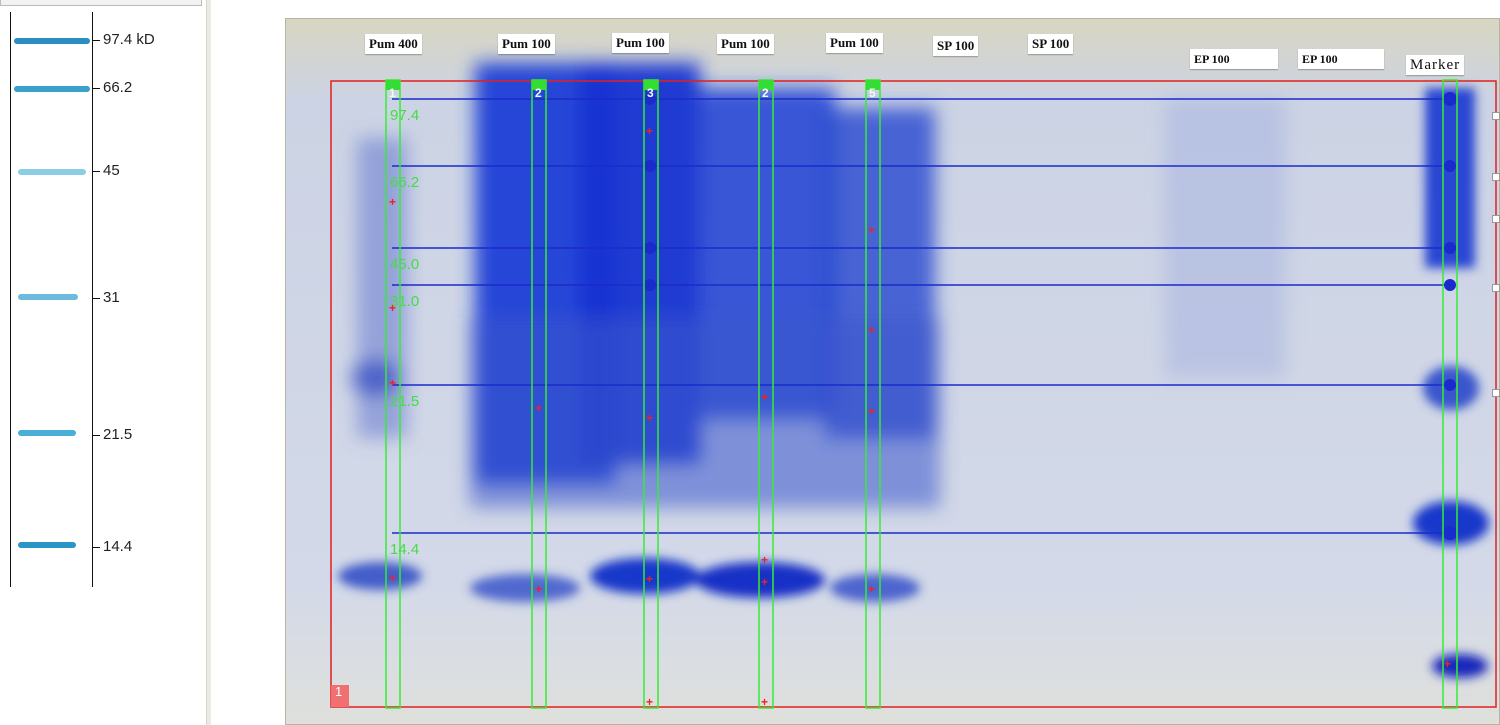 The width and height of the screenshot is (1500, 725). Describe the element at coordinates (118, 546) in the screenshot. I see `ladder-label-14: 14.4` at that location.